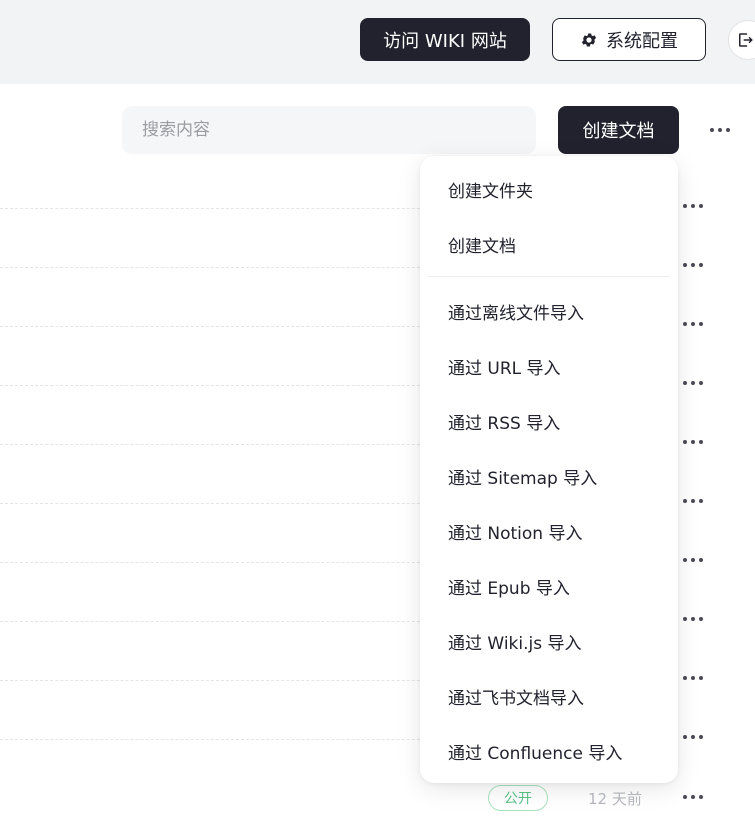 This screenshot has width=755, height=822. I want to click on menu-item-import-rss: 通过 RSS 导入, so click(549, 421).